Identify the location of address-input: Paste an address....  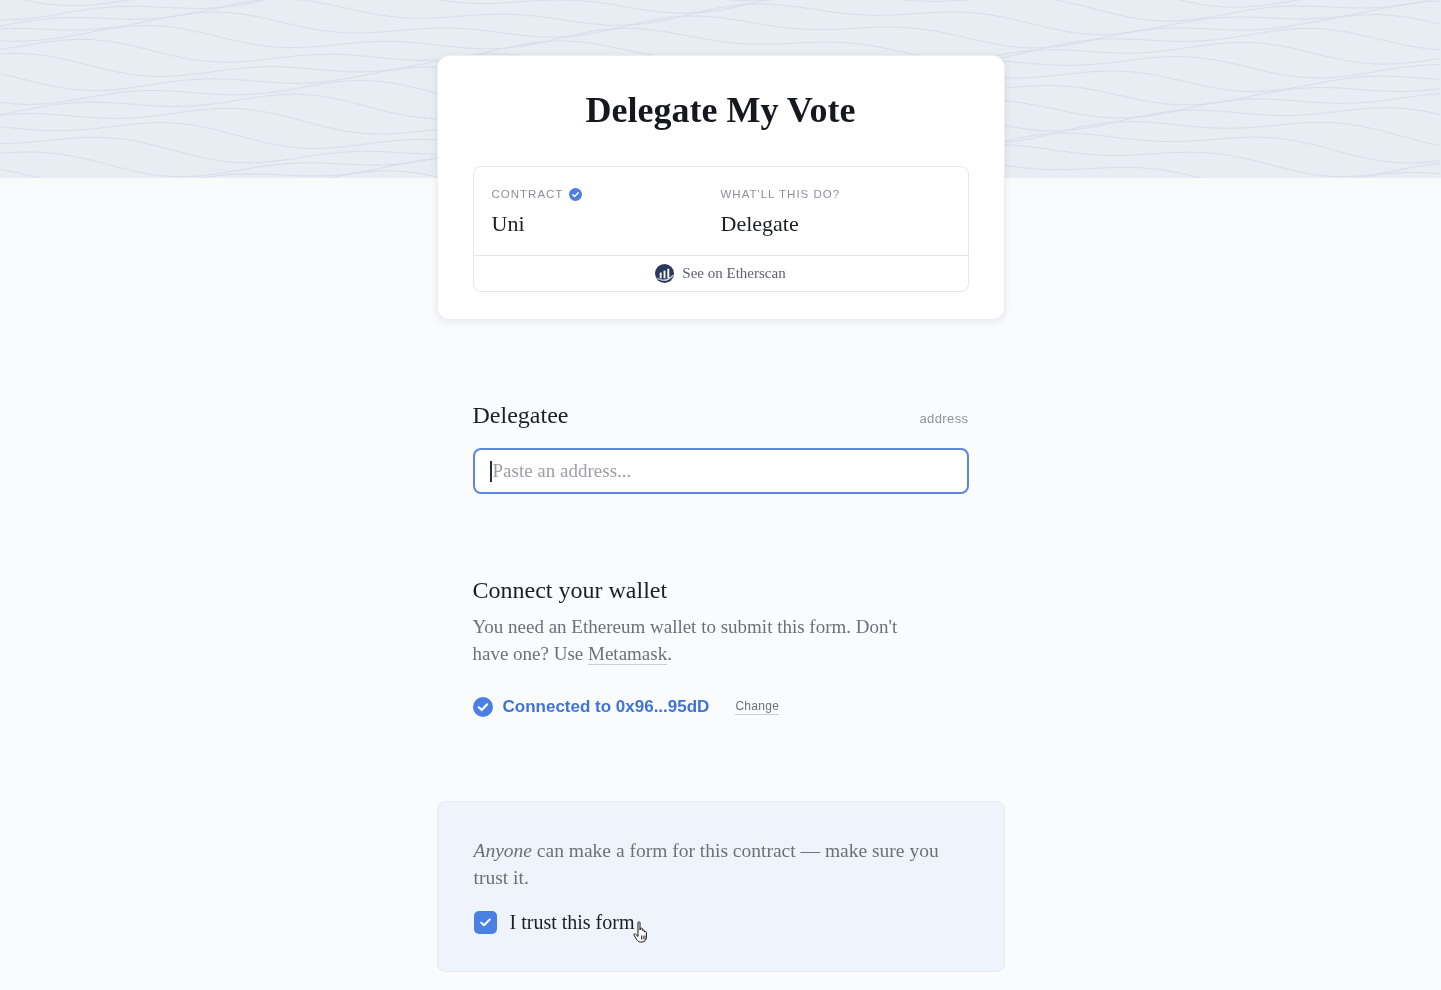
(720, 471).